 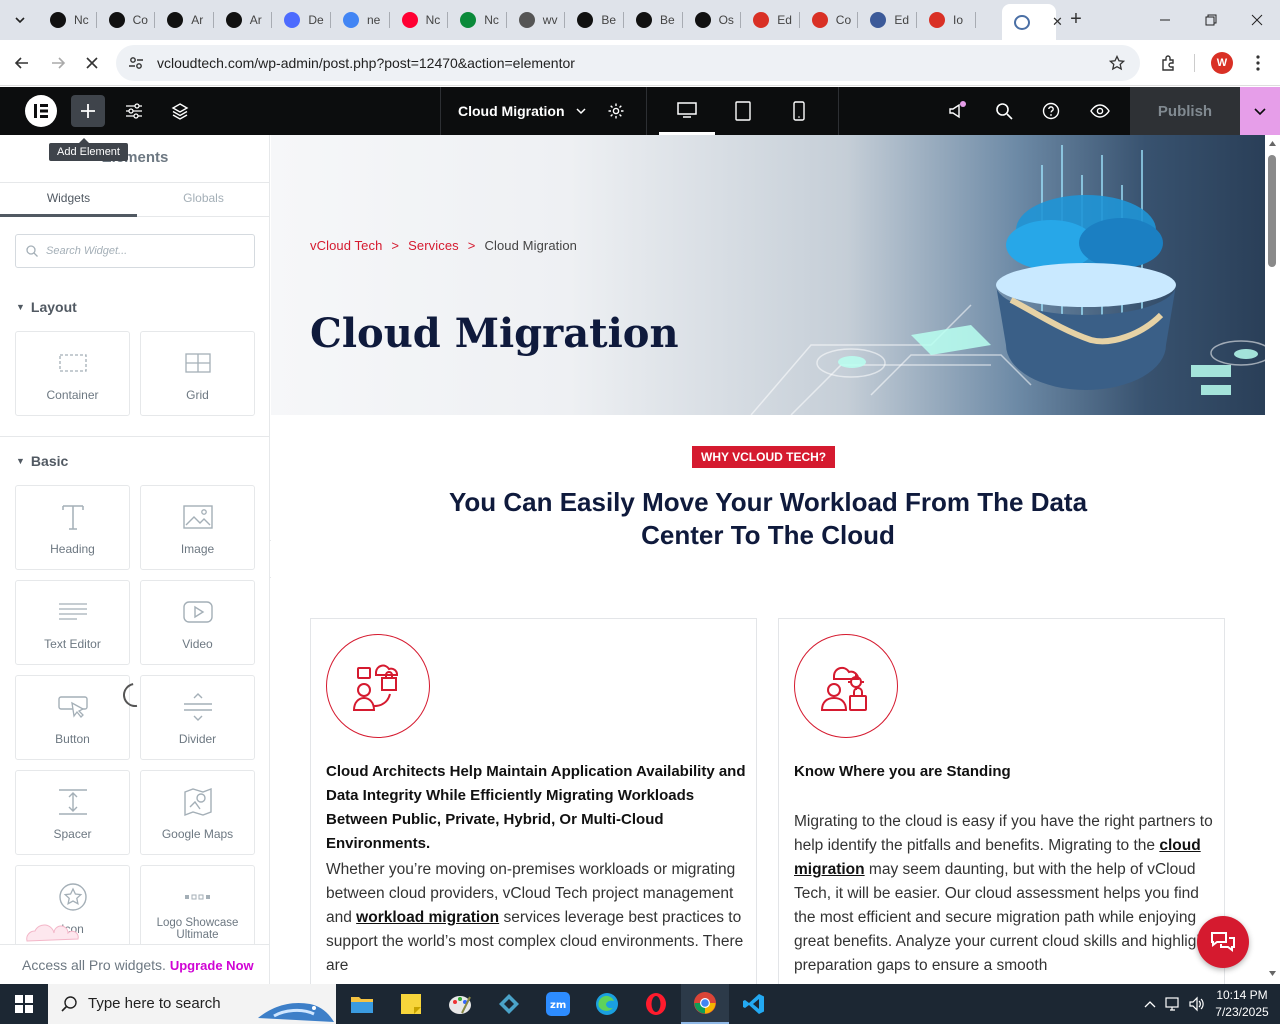 I want to click on diamond-app-icon, so click(x=509, y=1004).